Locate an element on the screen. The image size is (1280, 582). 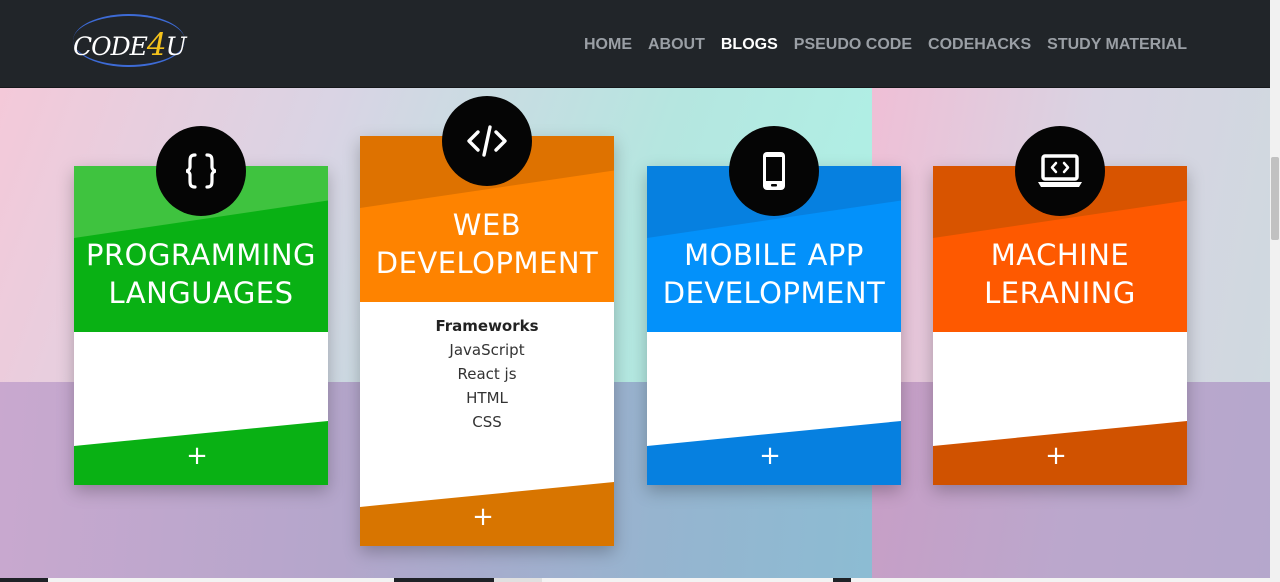
framework-item: CSS is located at coordinates (487, 422).